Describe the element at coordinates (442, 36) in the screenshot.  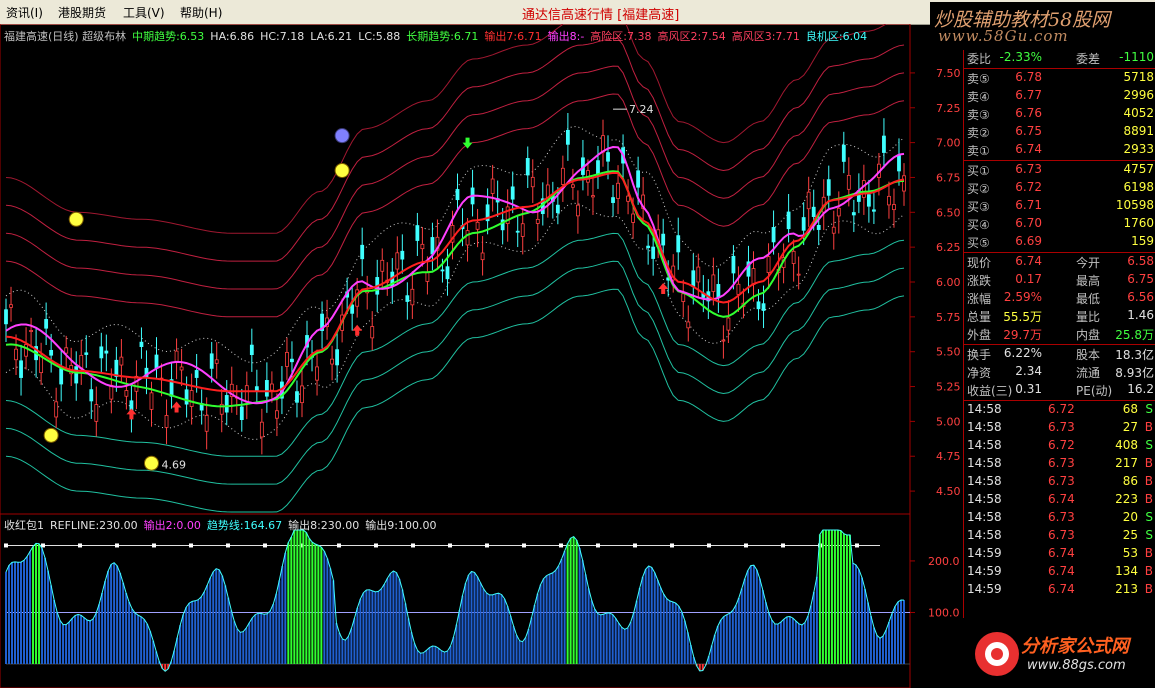
I see `main-info-item-6: 长期趋势:6.71` at that location.